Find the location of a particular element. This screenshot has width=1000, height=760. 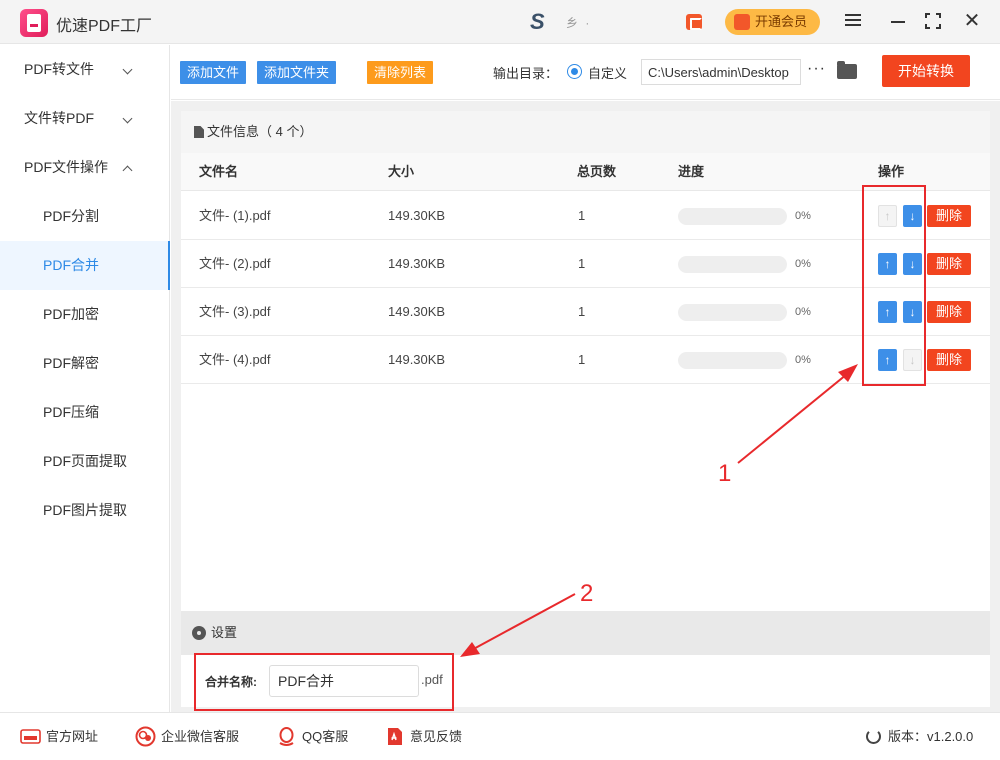

app-logo-icon is located at coordinates (34, 23).